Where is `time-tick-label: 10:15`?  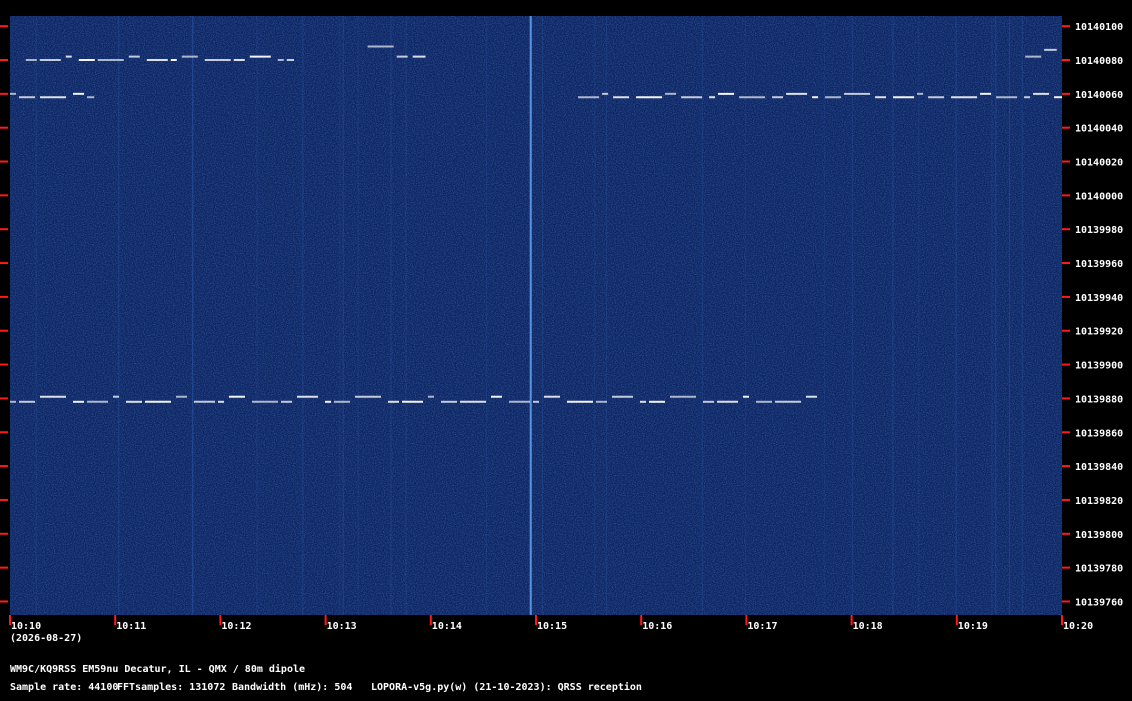 time-tick-label: 10:15 is located at coordinates (552, 626).